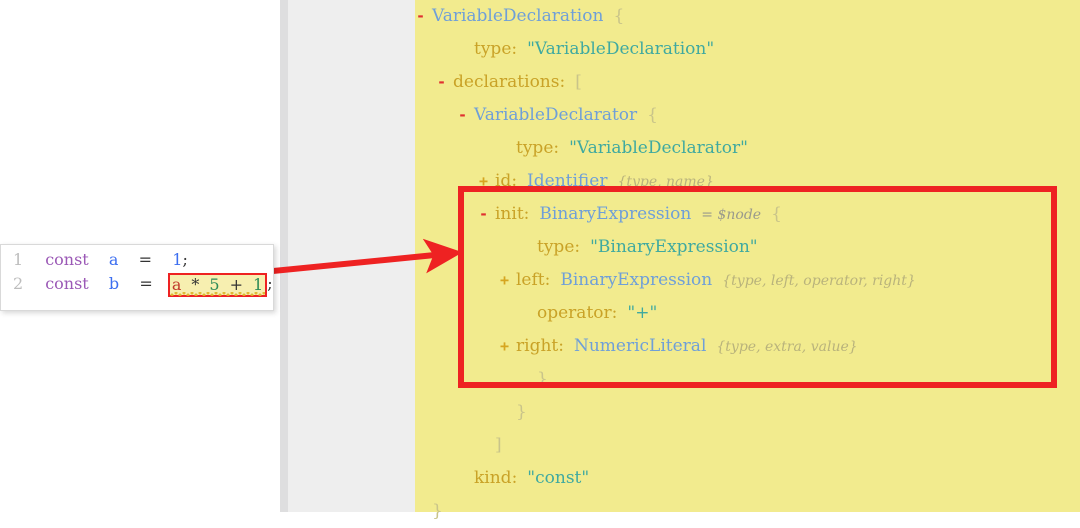 This screenshot has width=1080, height=528. What do you see at coordinates (731, 215) in the screenshot?
I see `ast-node-annotation: = $node` at bounding box center [731, 215].